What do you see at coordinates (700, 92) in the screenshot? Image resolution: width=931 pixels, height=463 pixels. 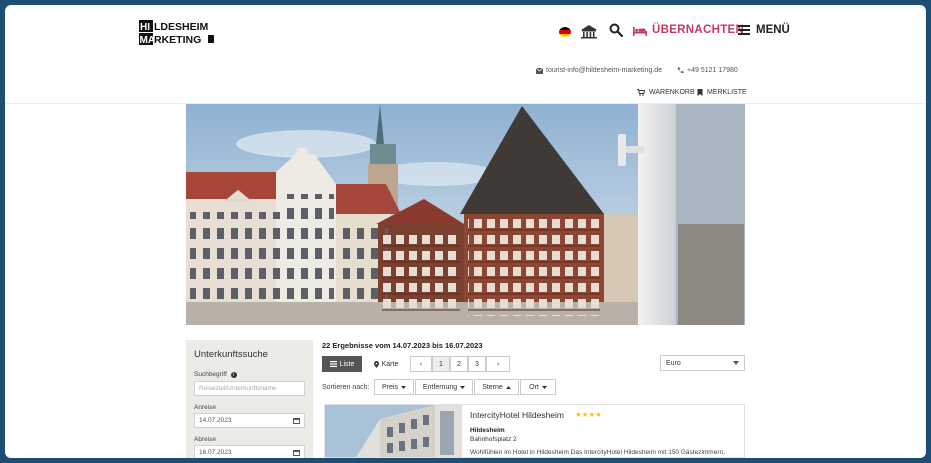 I see `bookmark-icon` at bounding box center [700, 92].